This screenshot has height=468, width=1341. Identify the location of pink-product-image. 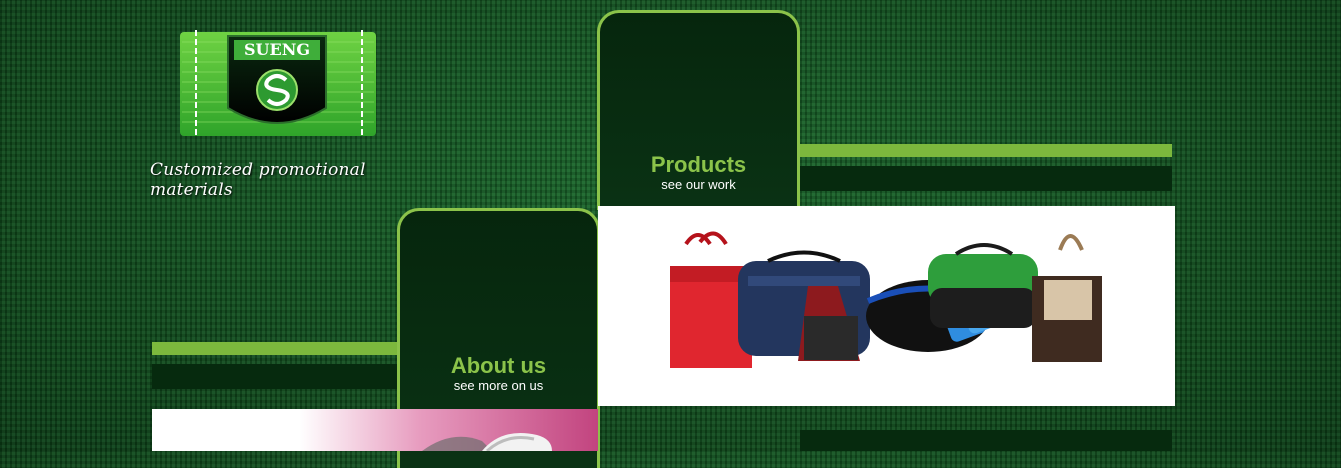
(487, 442).